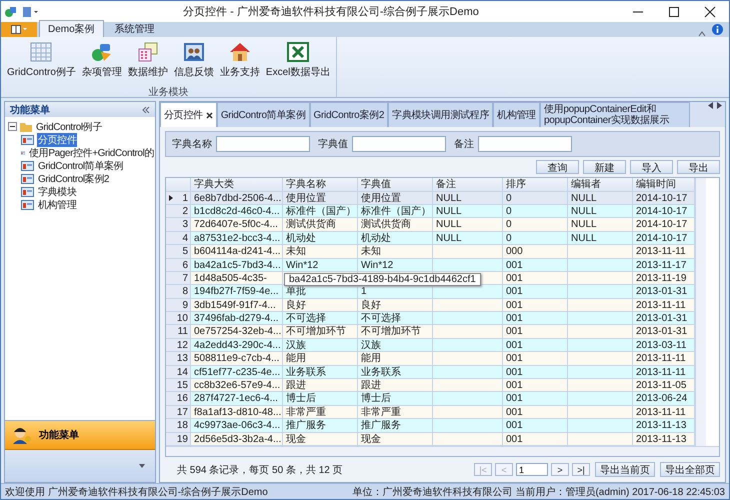 The width and height of the screenshot is (730, 500). What do you see at coordinates (183, 305) in the screenshot?
I see `row-number: 9` at bounding box center [183, 305].